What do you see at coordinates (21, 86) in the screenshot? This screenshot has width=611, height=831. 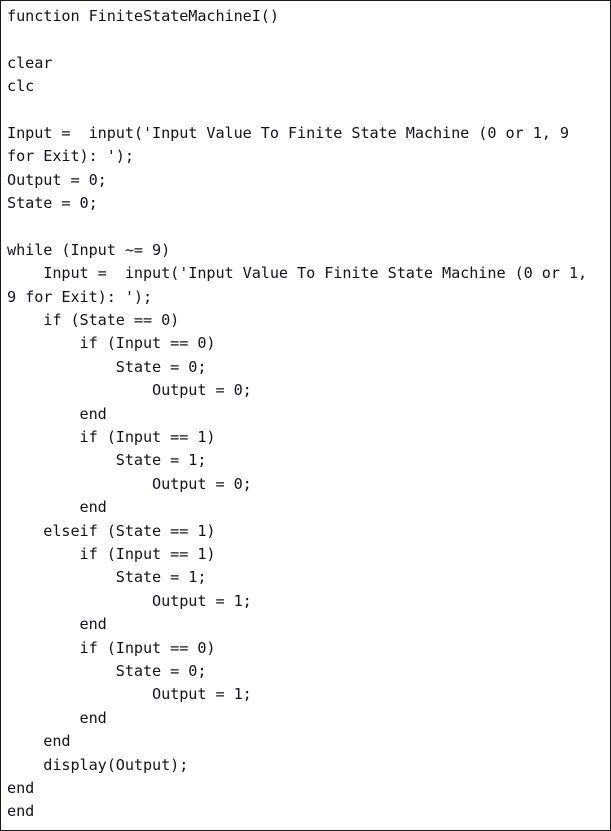 I see `code-line: clc` at bounding box center [21, 86].